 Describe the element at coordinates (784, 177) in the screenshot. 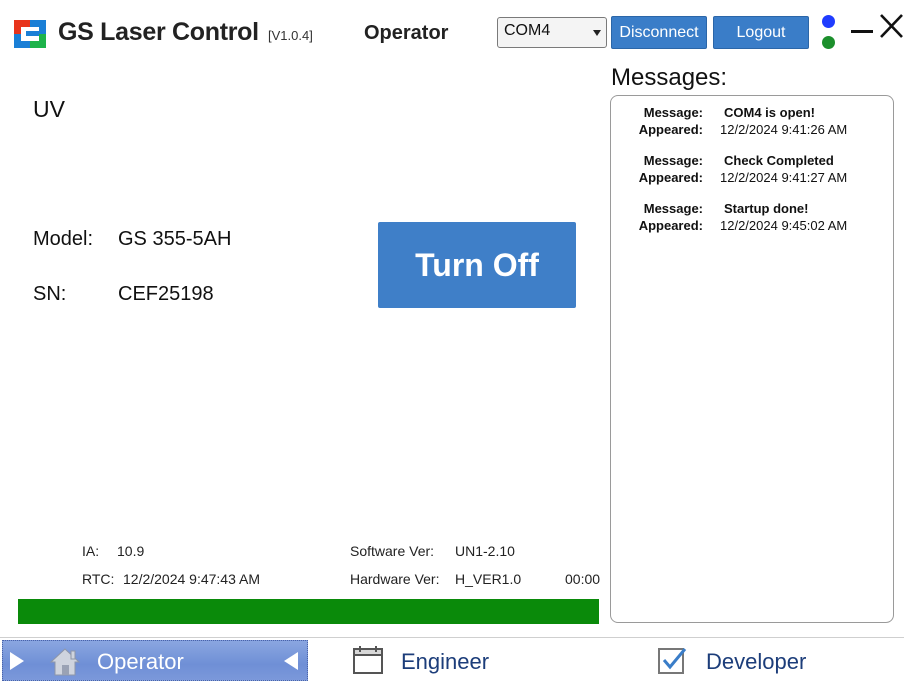

I see `message-time: 12/2/2024 9:41:27 AM` at that location.